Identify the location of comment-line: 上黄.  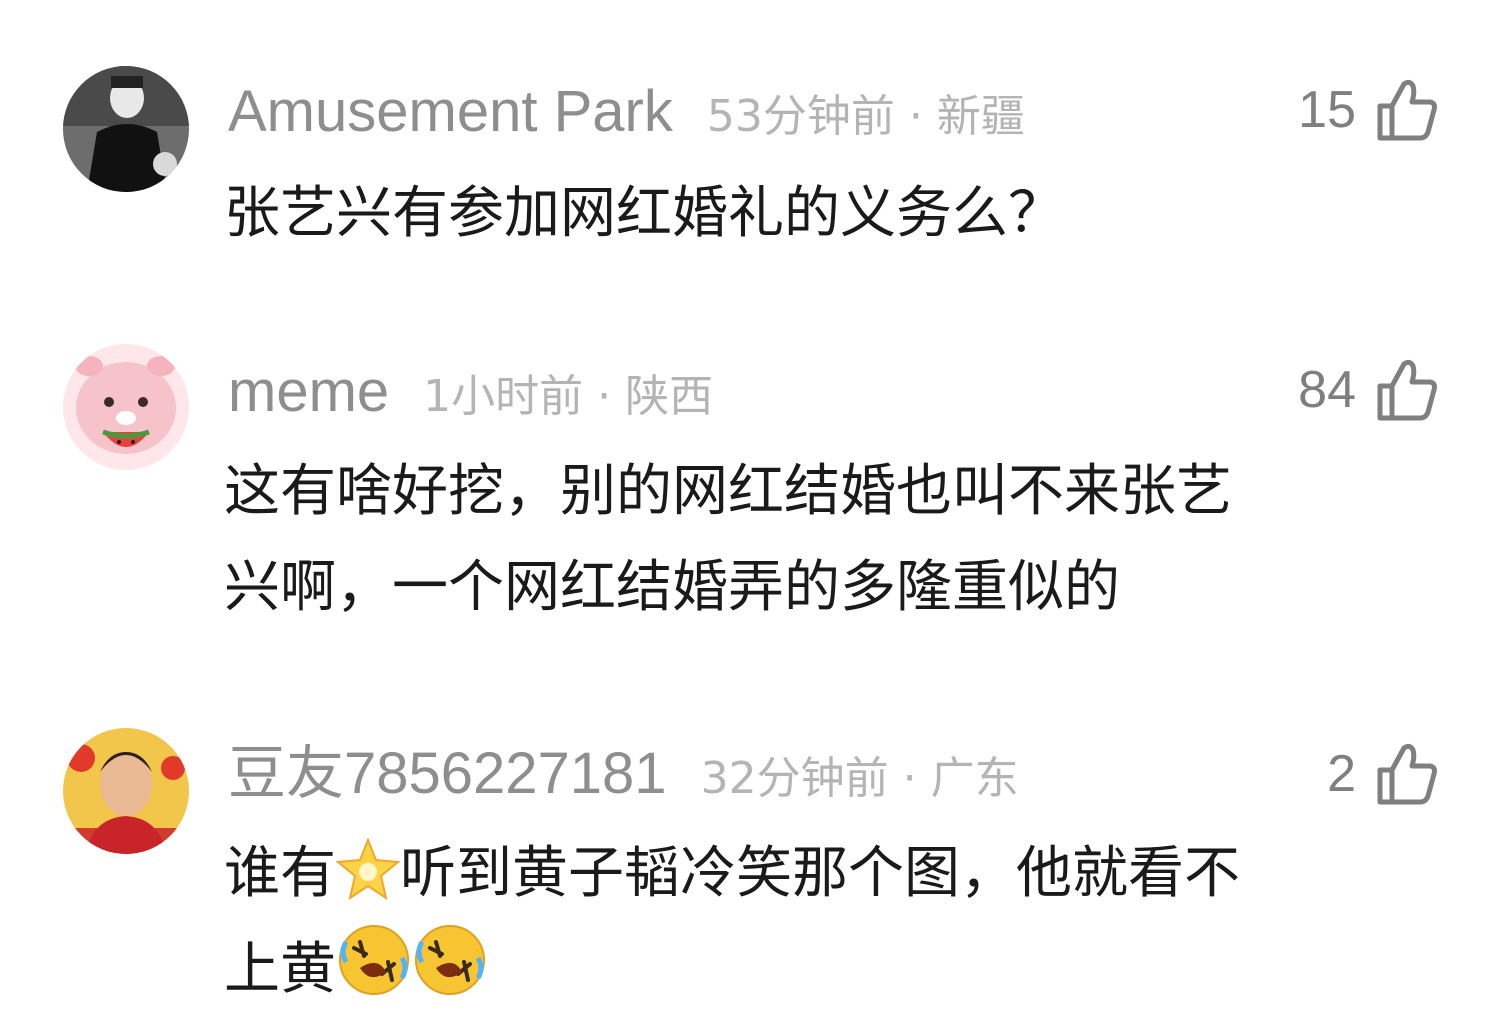
(854, 970).